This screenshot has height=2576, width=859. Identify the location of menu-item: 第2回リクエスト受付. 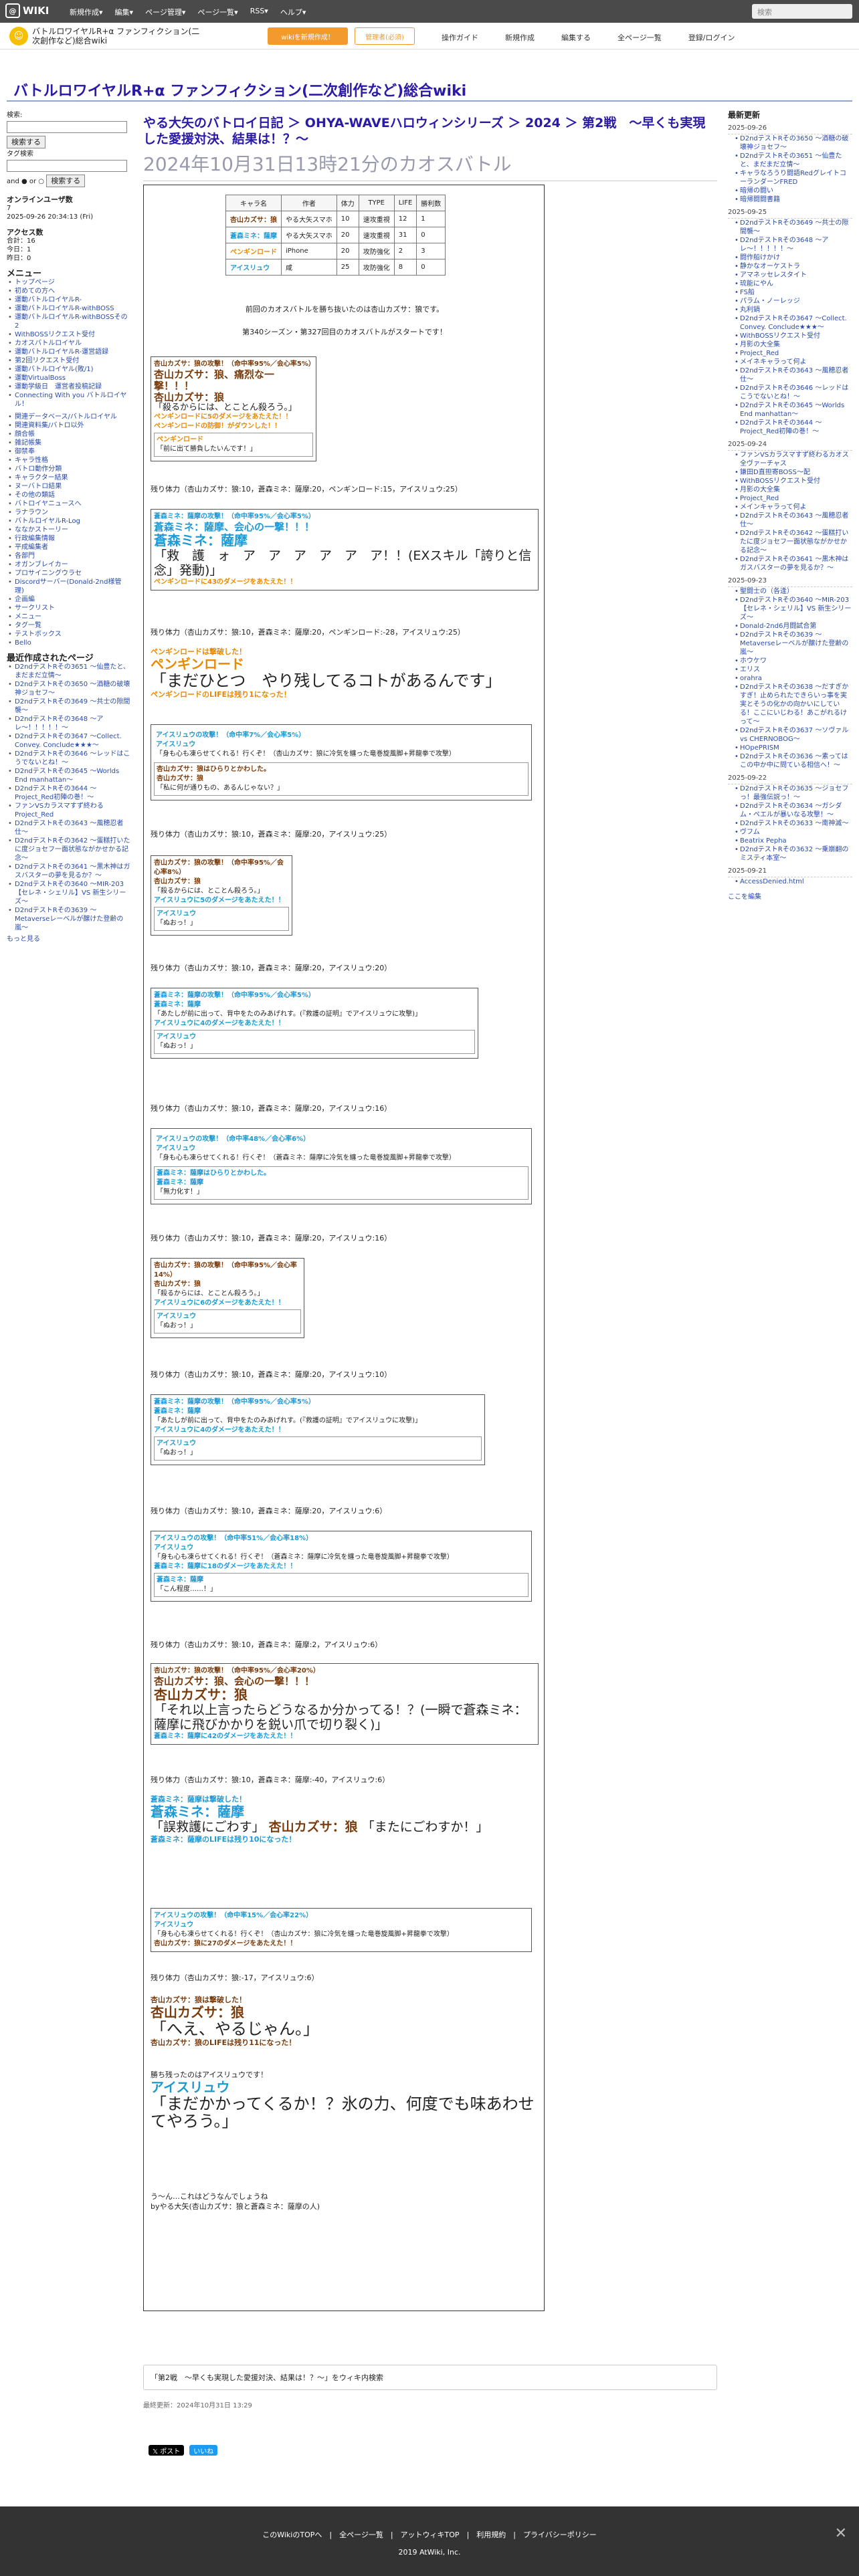
(68, 361).